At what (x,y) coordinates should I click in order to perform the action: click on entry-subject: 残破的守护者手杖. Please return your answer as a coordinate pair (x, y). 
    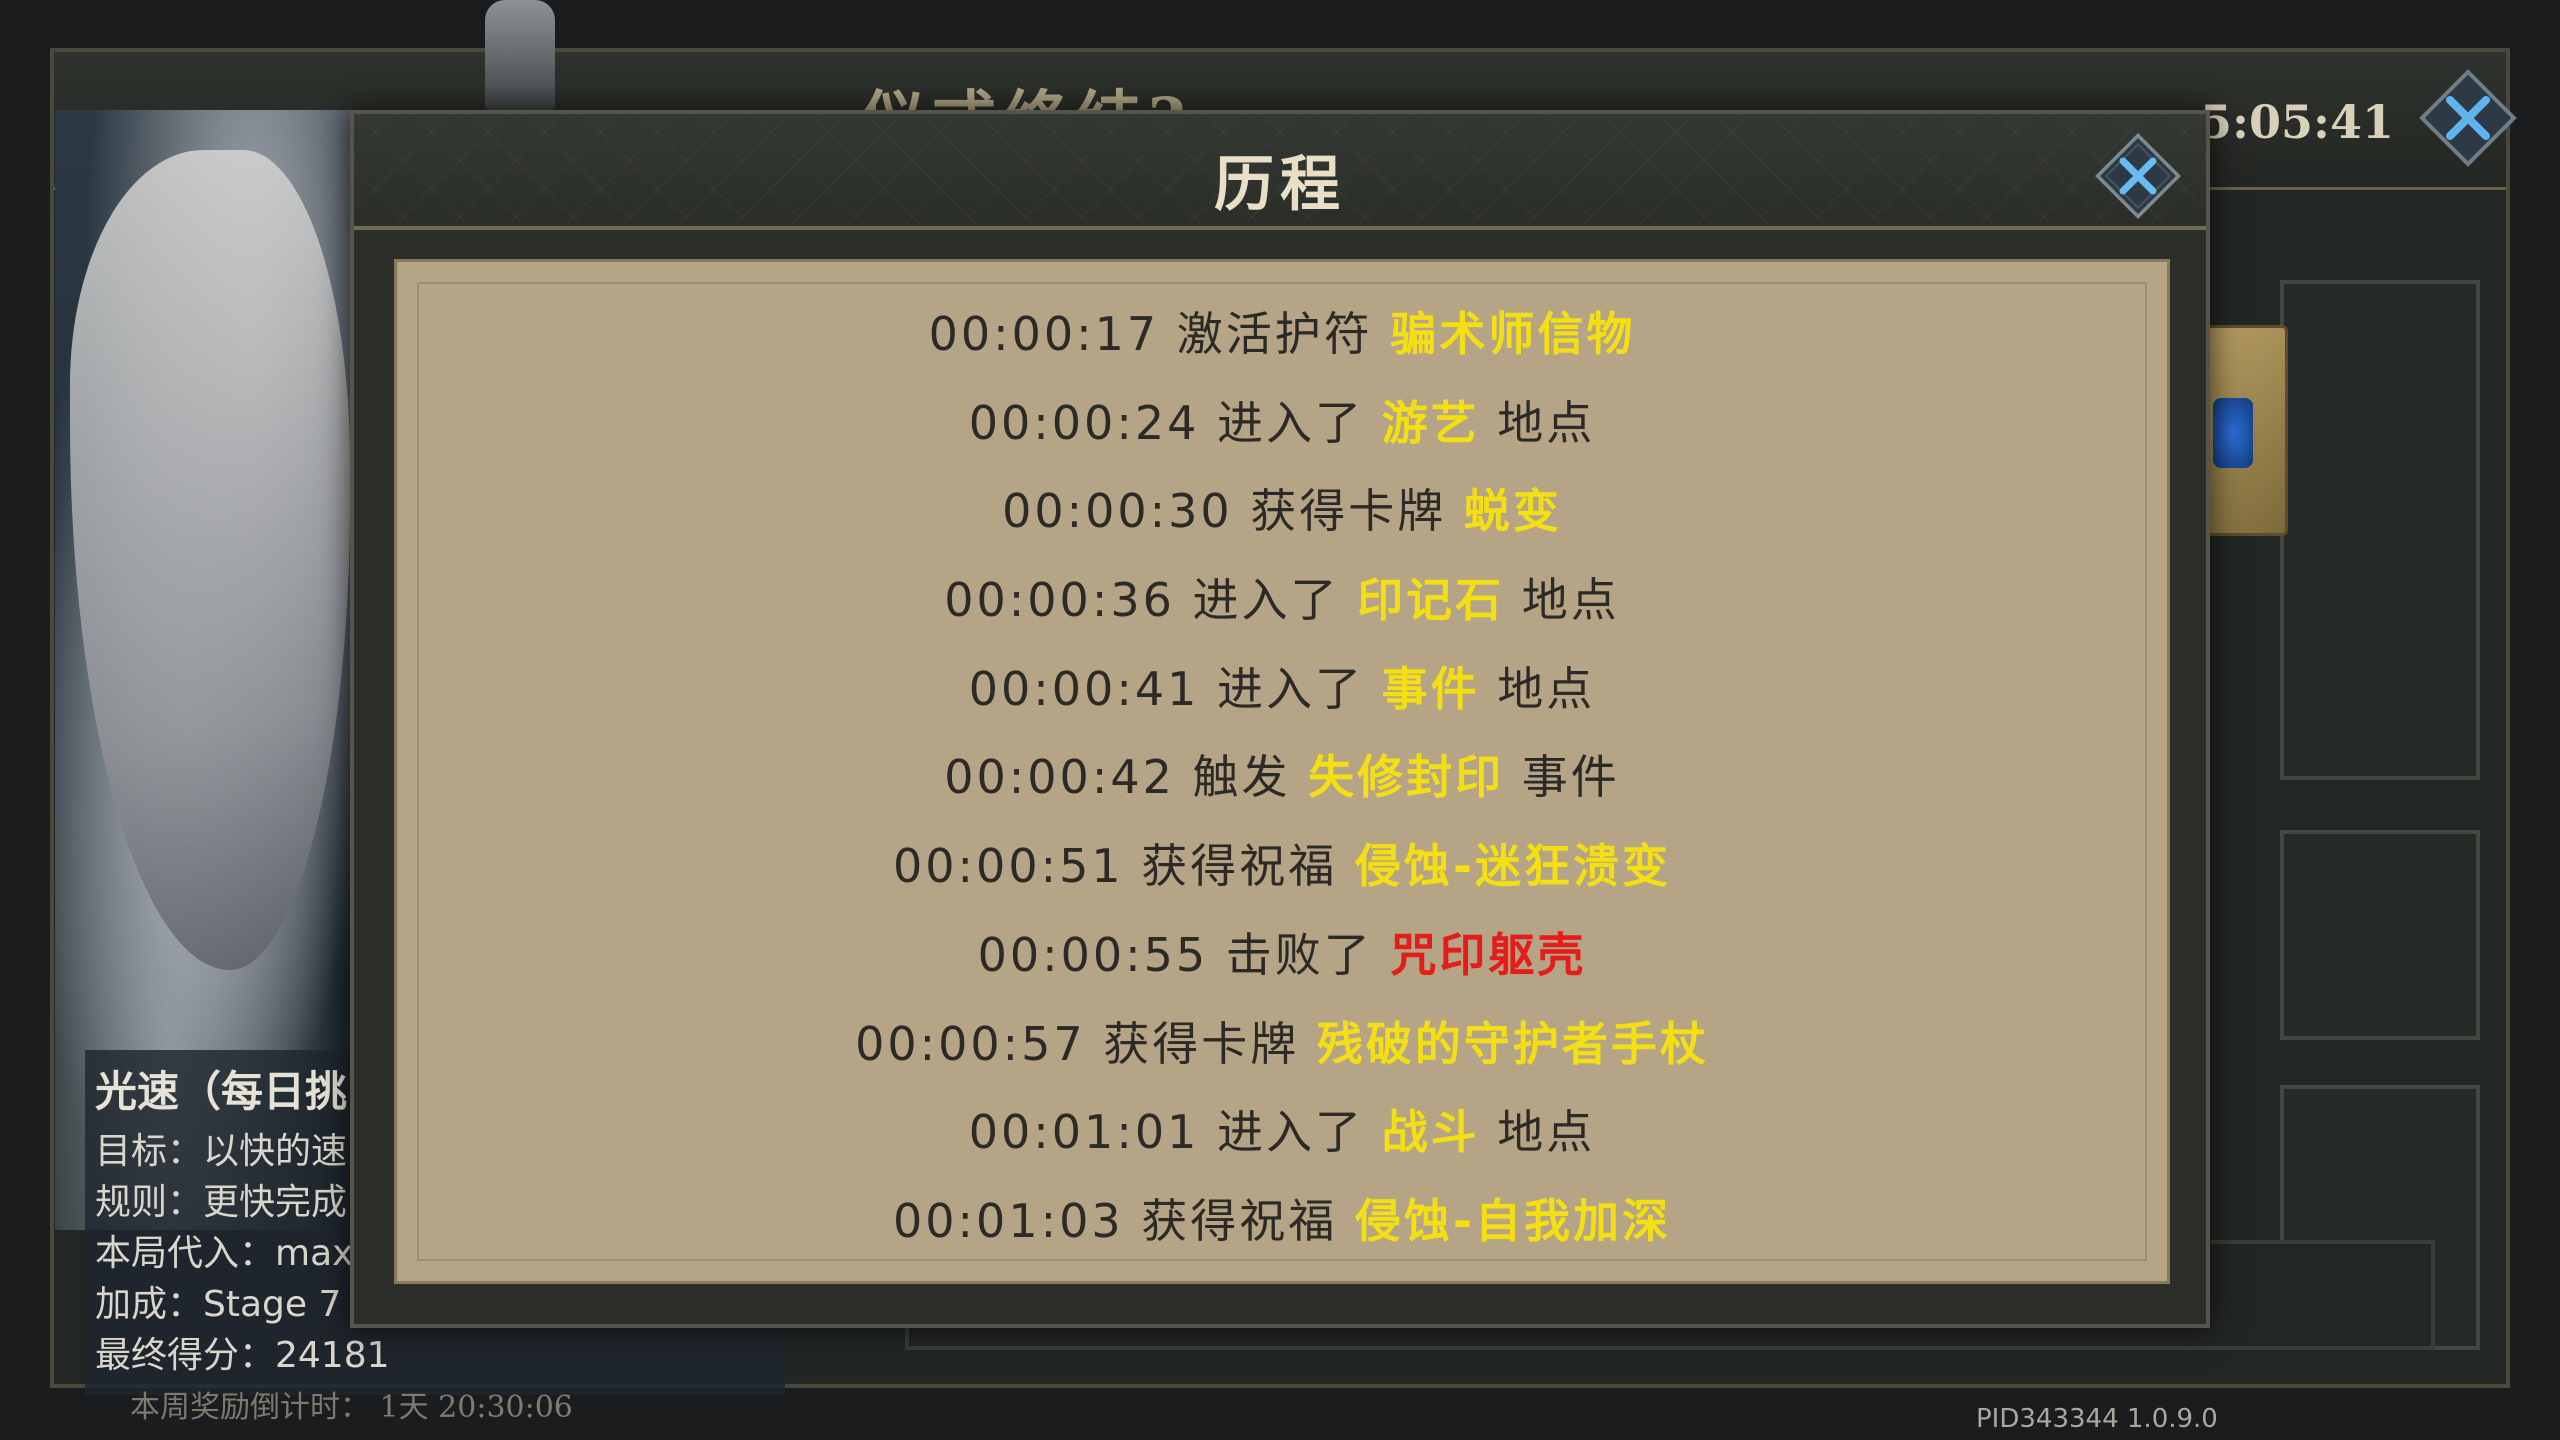
    Looking at the image, I should click on (1512, 1043).